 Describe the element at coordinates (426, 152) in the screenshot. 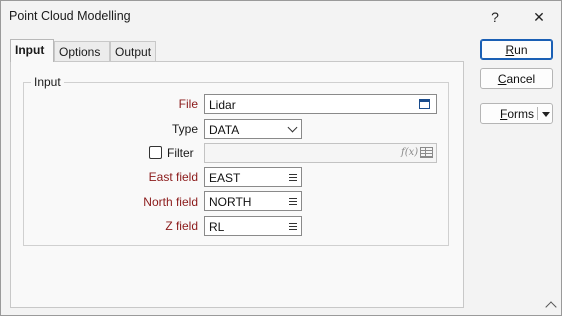

I see `filter-table-icon` at that location.